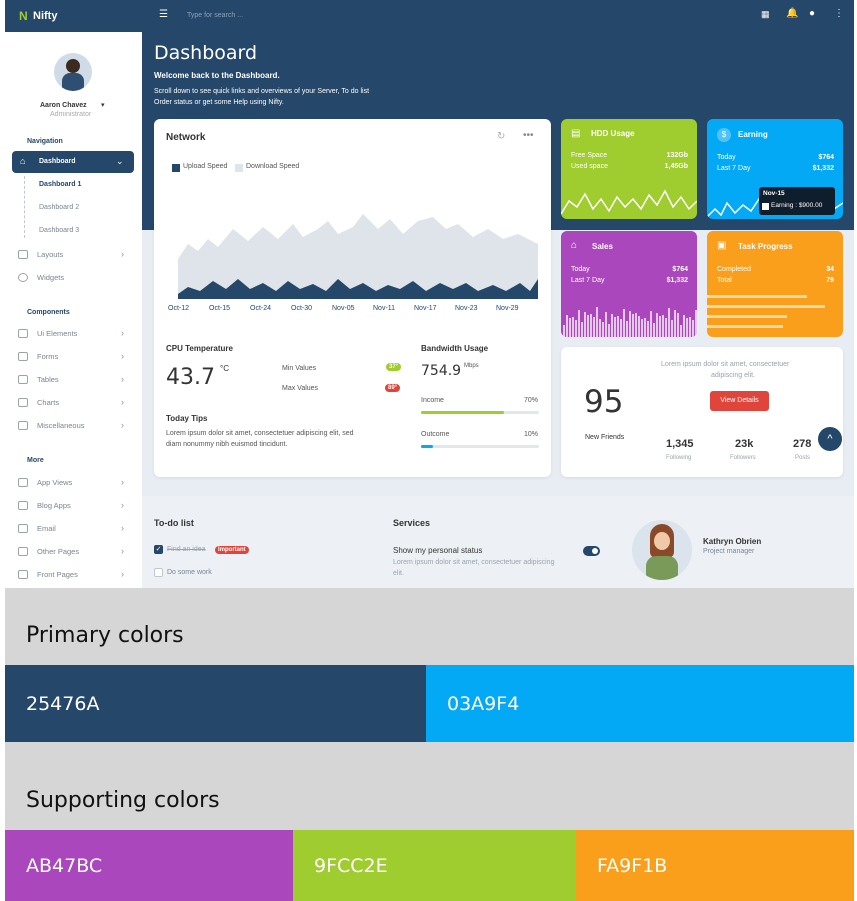 This screenshot has height=901, width=857. I want to click on tooltip-date: Nov-15, so click(774, 193).